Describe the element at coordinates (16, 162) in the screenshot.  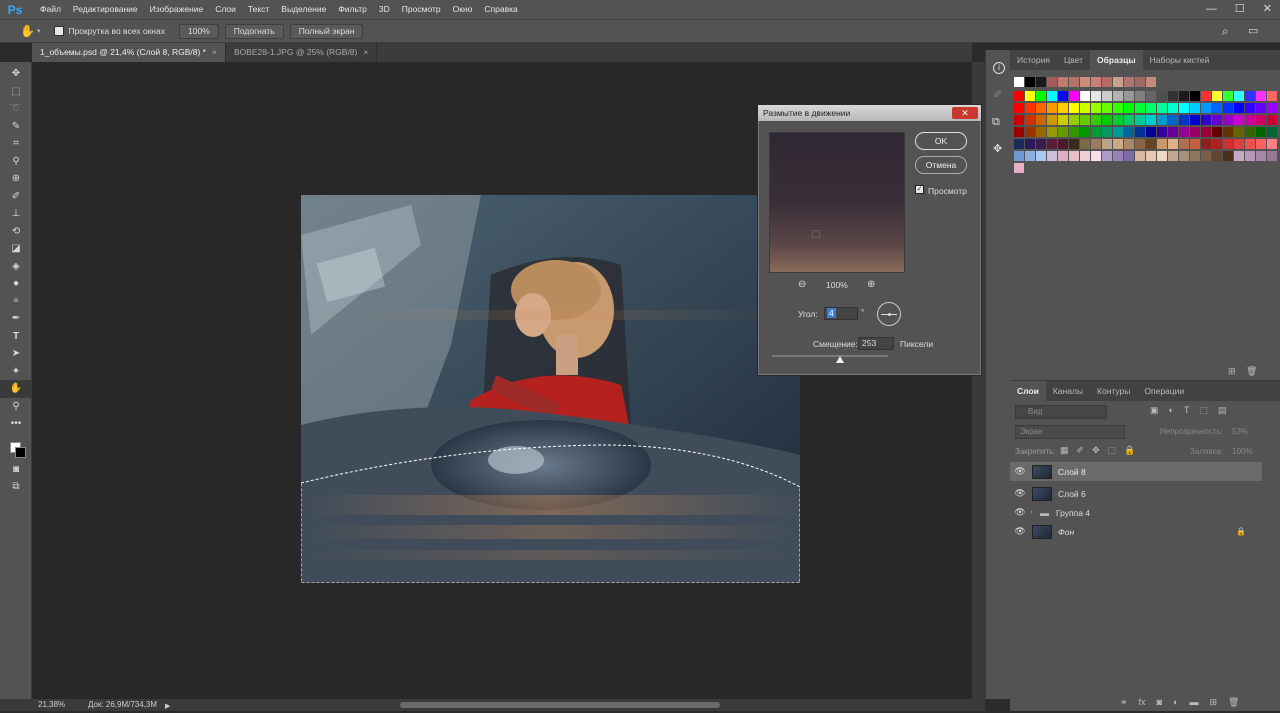
I see `eyedropper-tool-icon: ⚲` at that location.